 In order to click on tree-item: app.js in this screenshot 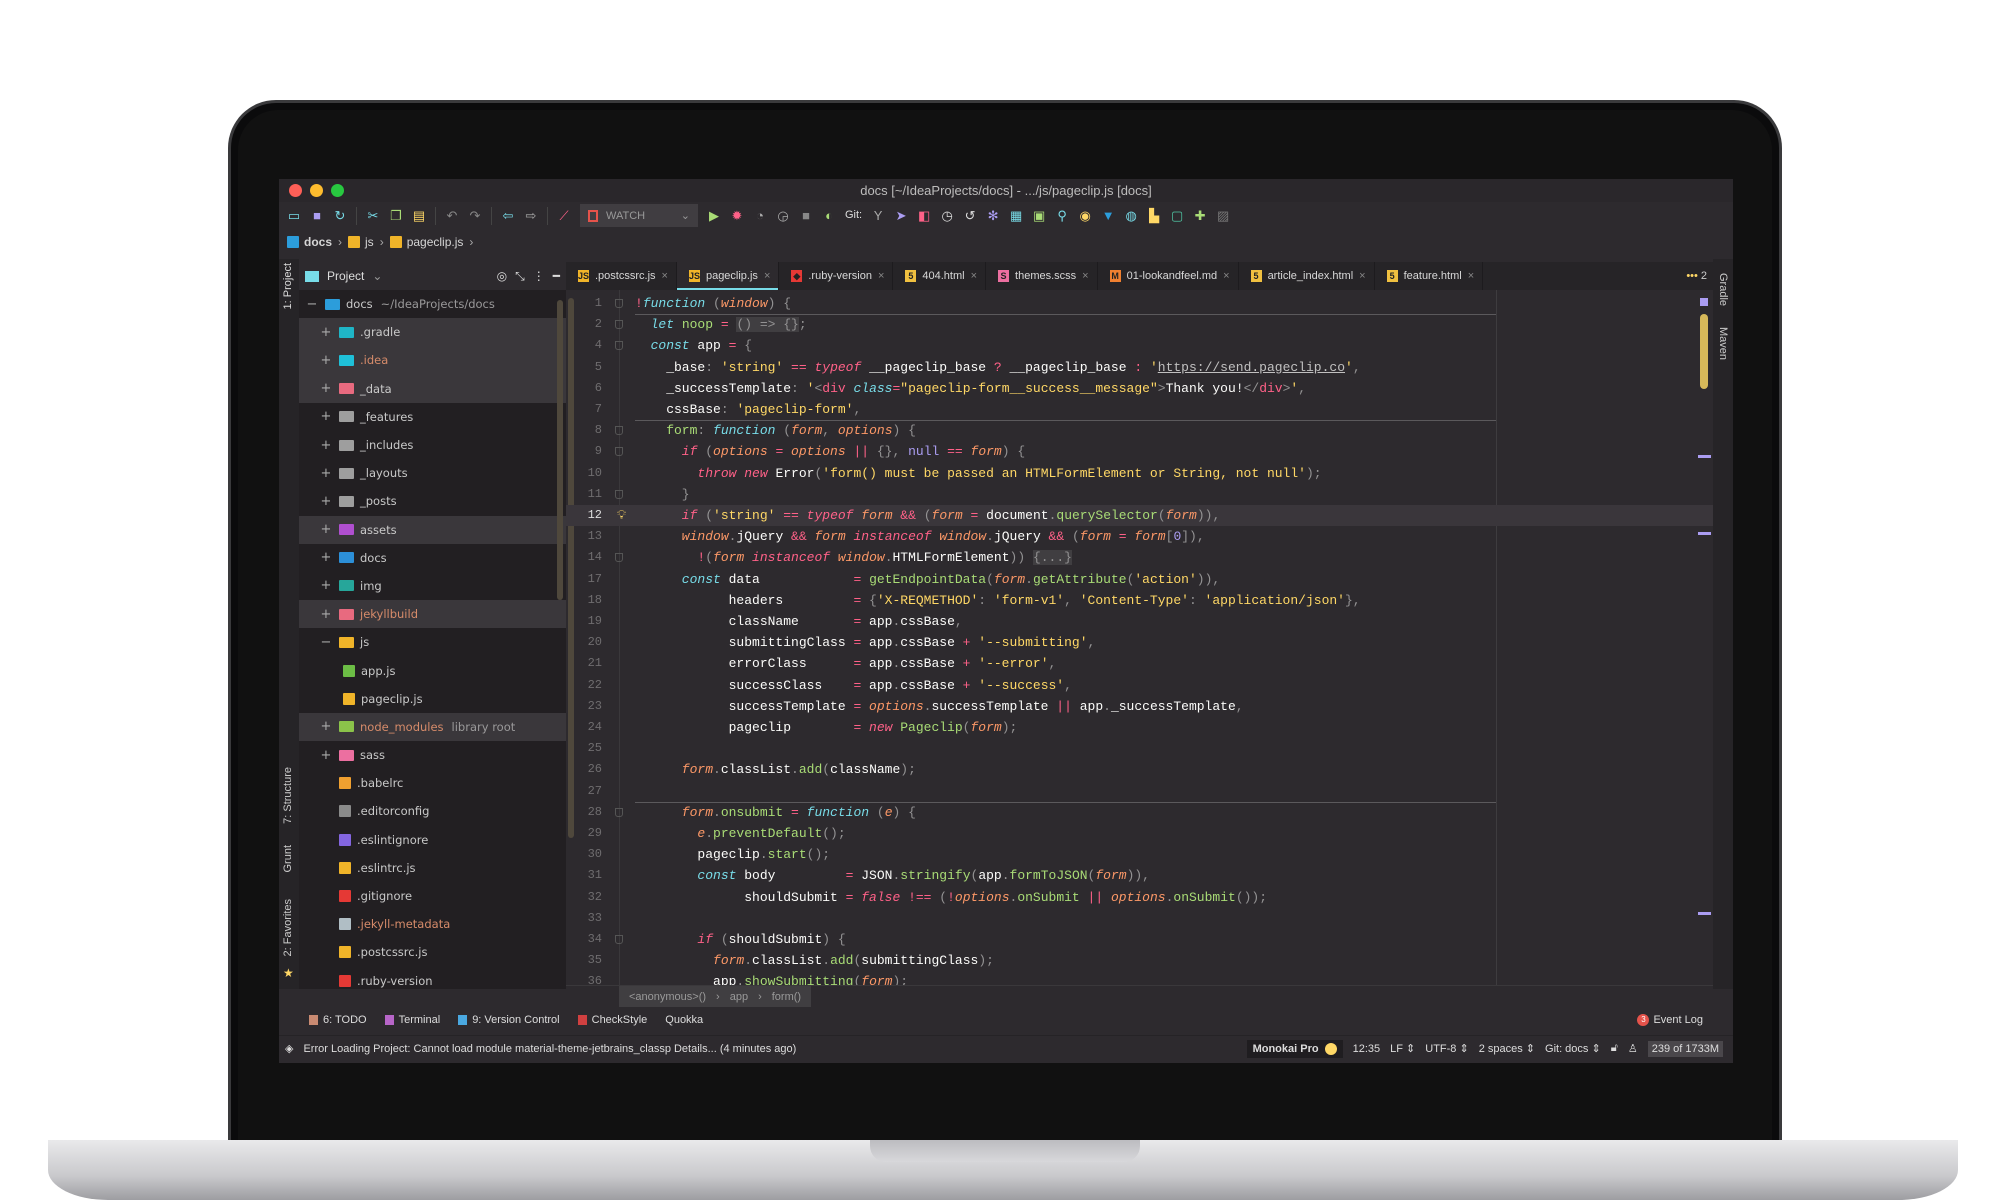, I will do `click(432, 670)`.